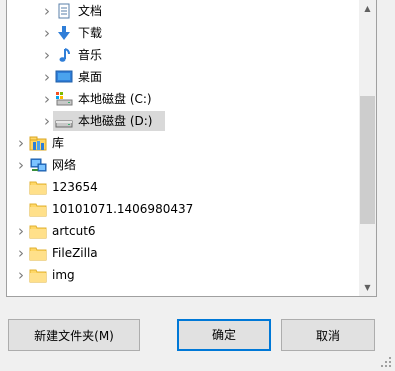 This screenshot has height=371, width=395. Describe the element at coordinates (182, 11) in the screenshot. I see `tree-item: › 文档` at that location.